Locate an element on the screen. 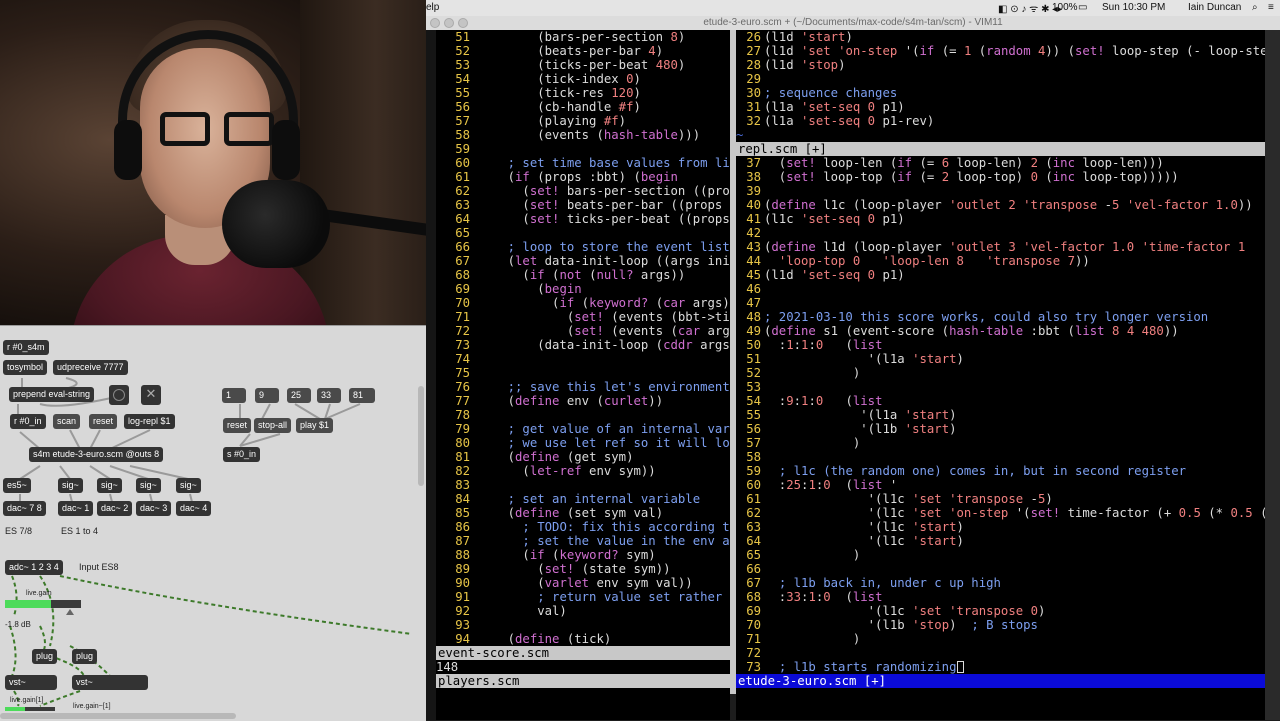 The width and height of the screenshot is (1280, 721). vst-object-1: vst~ is located at coordinates (31, 682).